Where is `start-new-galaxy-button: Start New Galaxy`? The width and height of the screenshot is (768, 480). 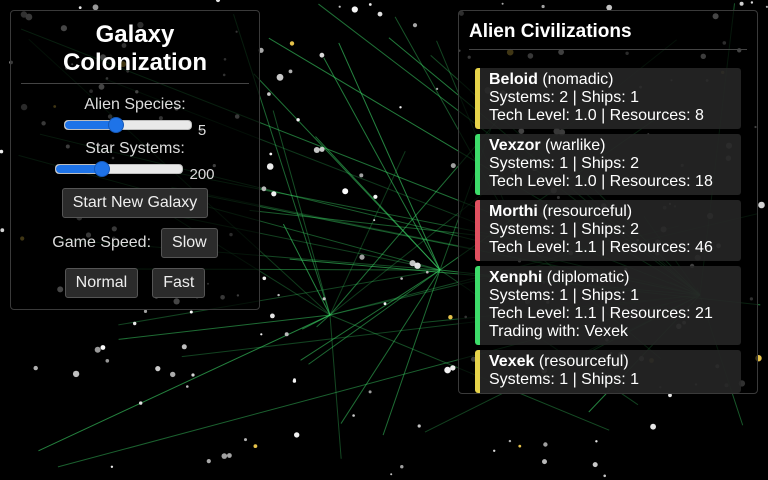
start-new-galaxy-button: Start New Galaxy is located at coordinates (135, 203).